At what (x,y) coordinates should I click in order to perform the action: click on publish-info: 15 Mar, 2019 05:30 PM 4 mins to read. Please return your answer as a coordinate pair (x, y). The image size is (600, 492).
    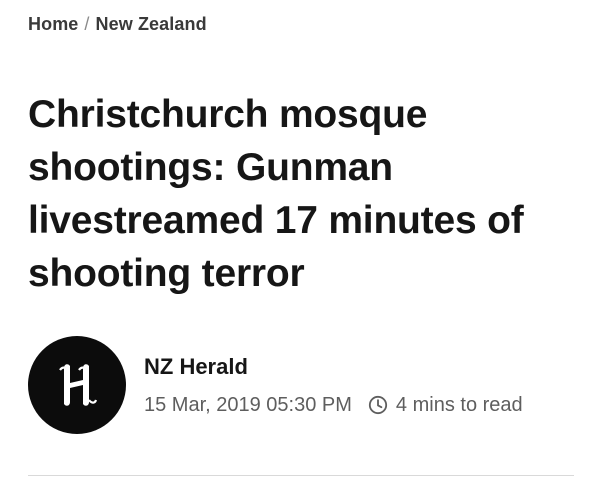
    Looking at the image, I should click on (333, 405).